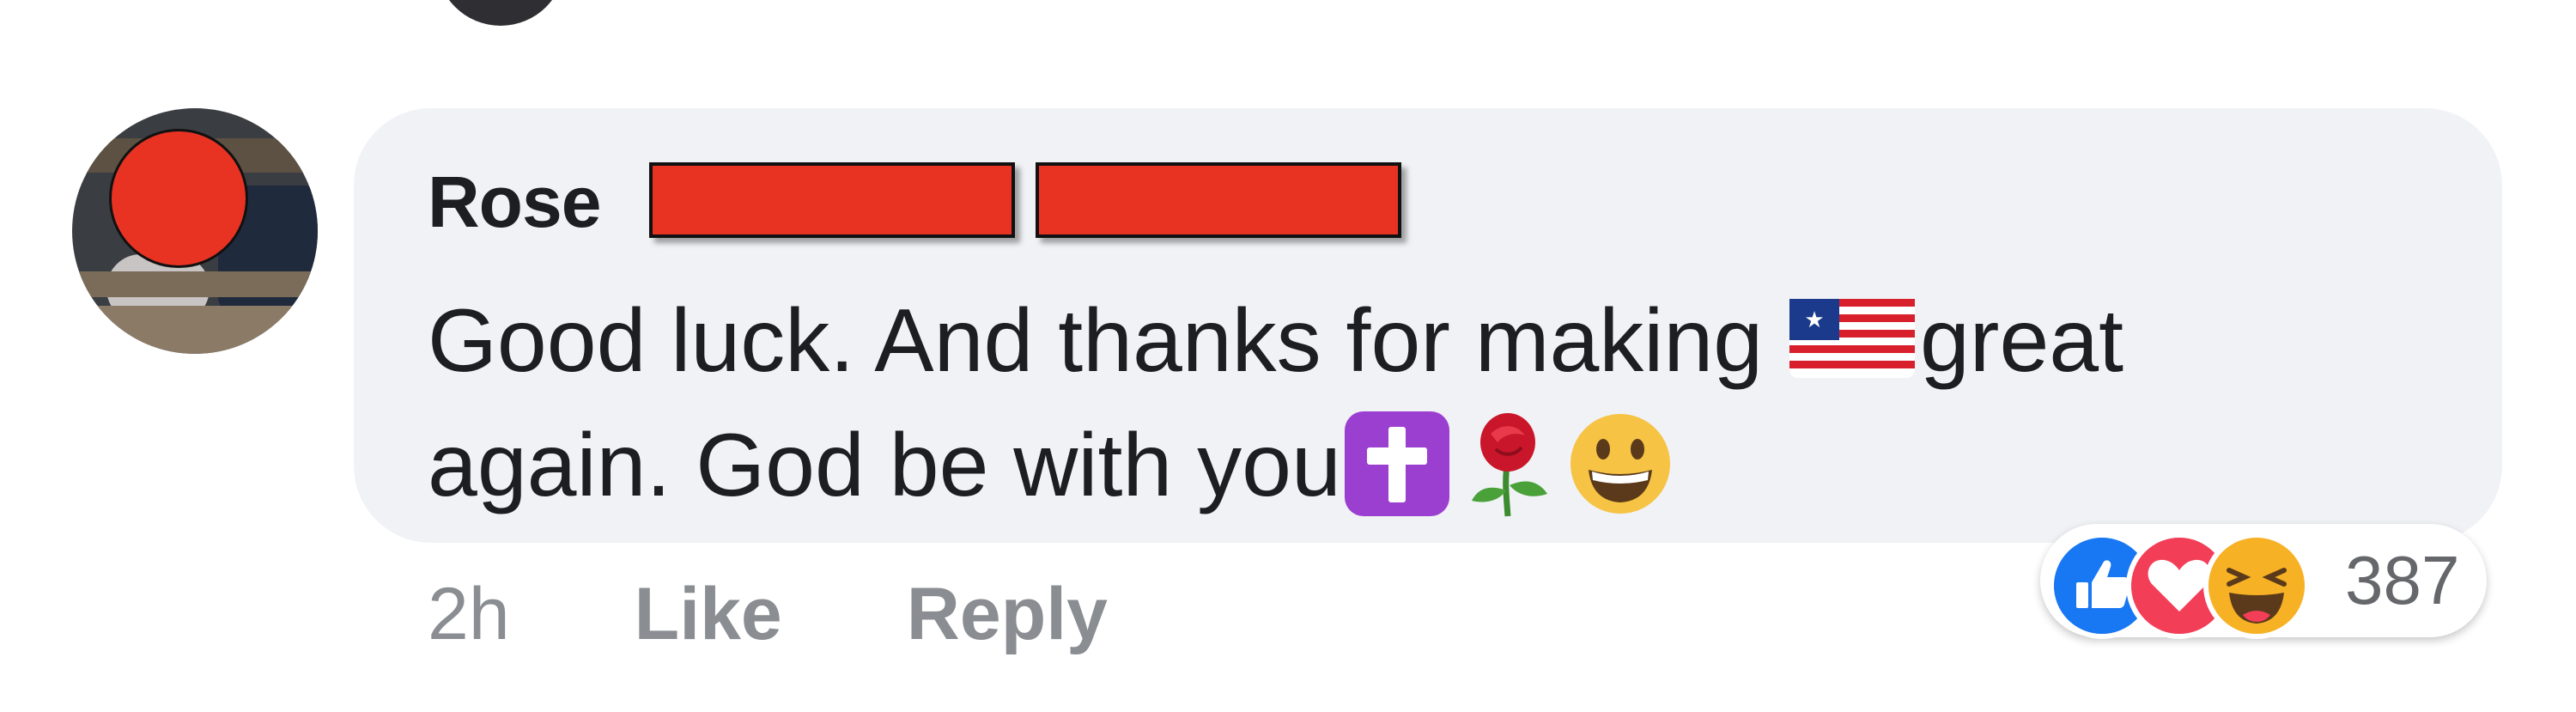 This screenshot has height=712, width=2576. Describe the element at coordinates (514, 201) in the screenshot. I see `comment-author-name: Rose` at that location.